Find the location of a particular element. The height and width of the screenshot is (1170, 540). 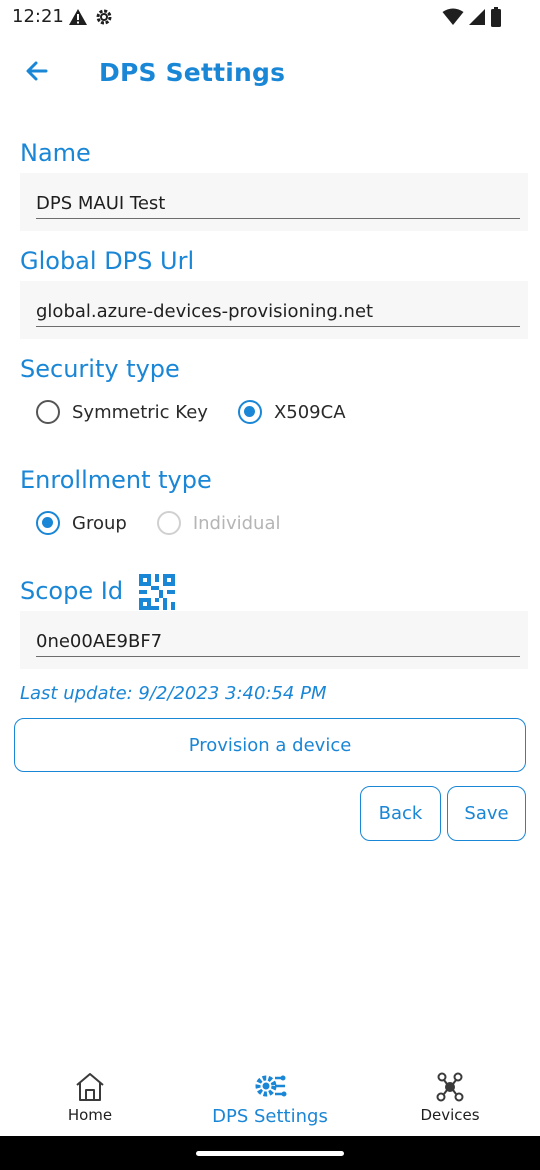

battery-icon is located at coordinates (496, 17).